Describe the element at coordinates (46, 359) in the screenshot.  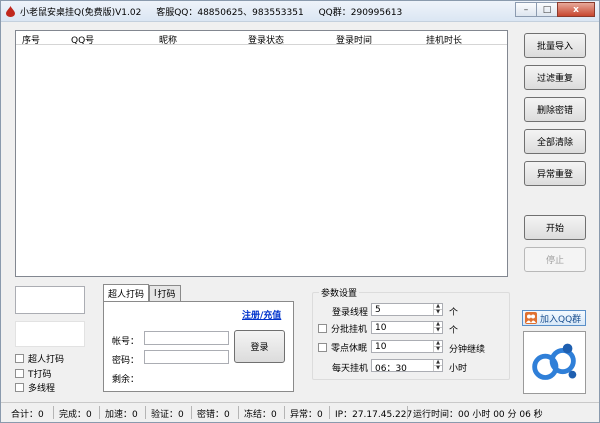
I see `superman-label: 超人打码` at that location.